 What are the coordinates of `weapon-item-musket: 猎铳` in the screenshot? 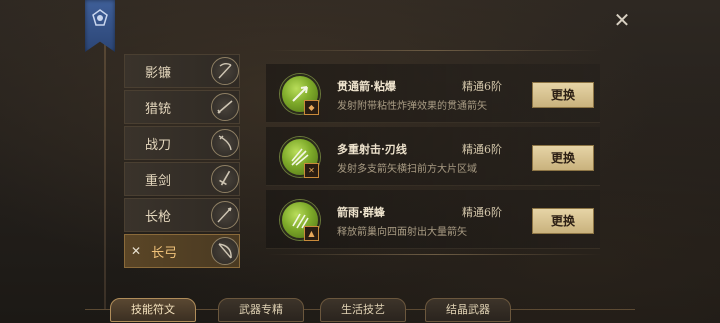 It's located at (182, 107).